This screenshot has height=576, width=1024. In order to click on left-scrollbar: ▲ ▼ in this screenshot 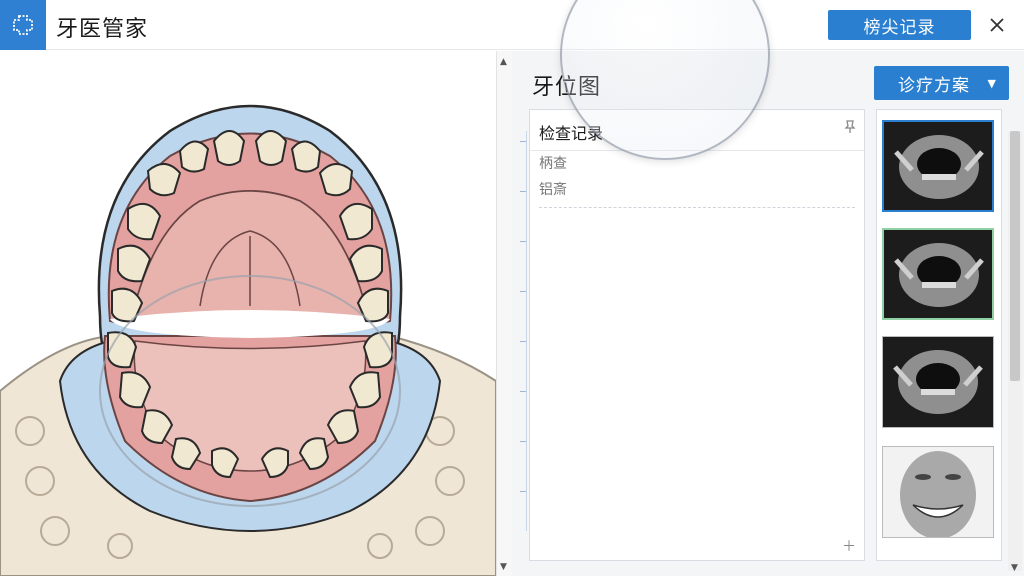, I will do `click(504, 313)`.